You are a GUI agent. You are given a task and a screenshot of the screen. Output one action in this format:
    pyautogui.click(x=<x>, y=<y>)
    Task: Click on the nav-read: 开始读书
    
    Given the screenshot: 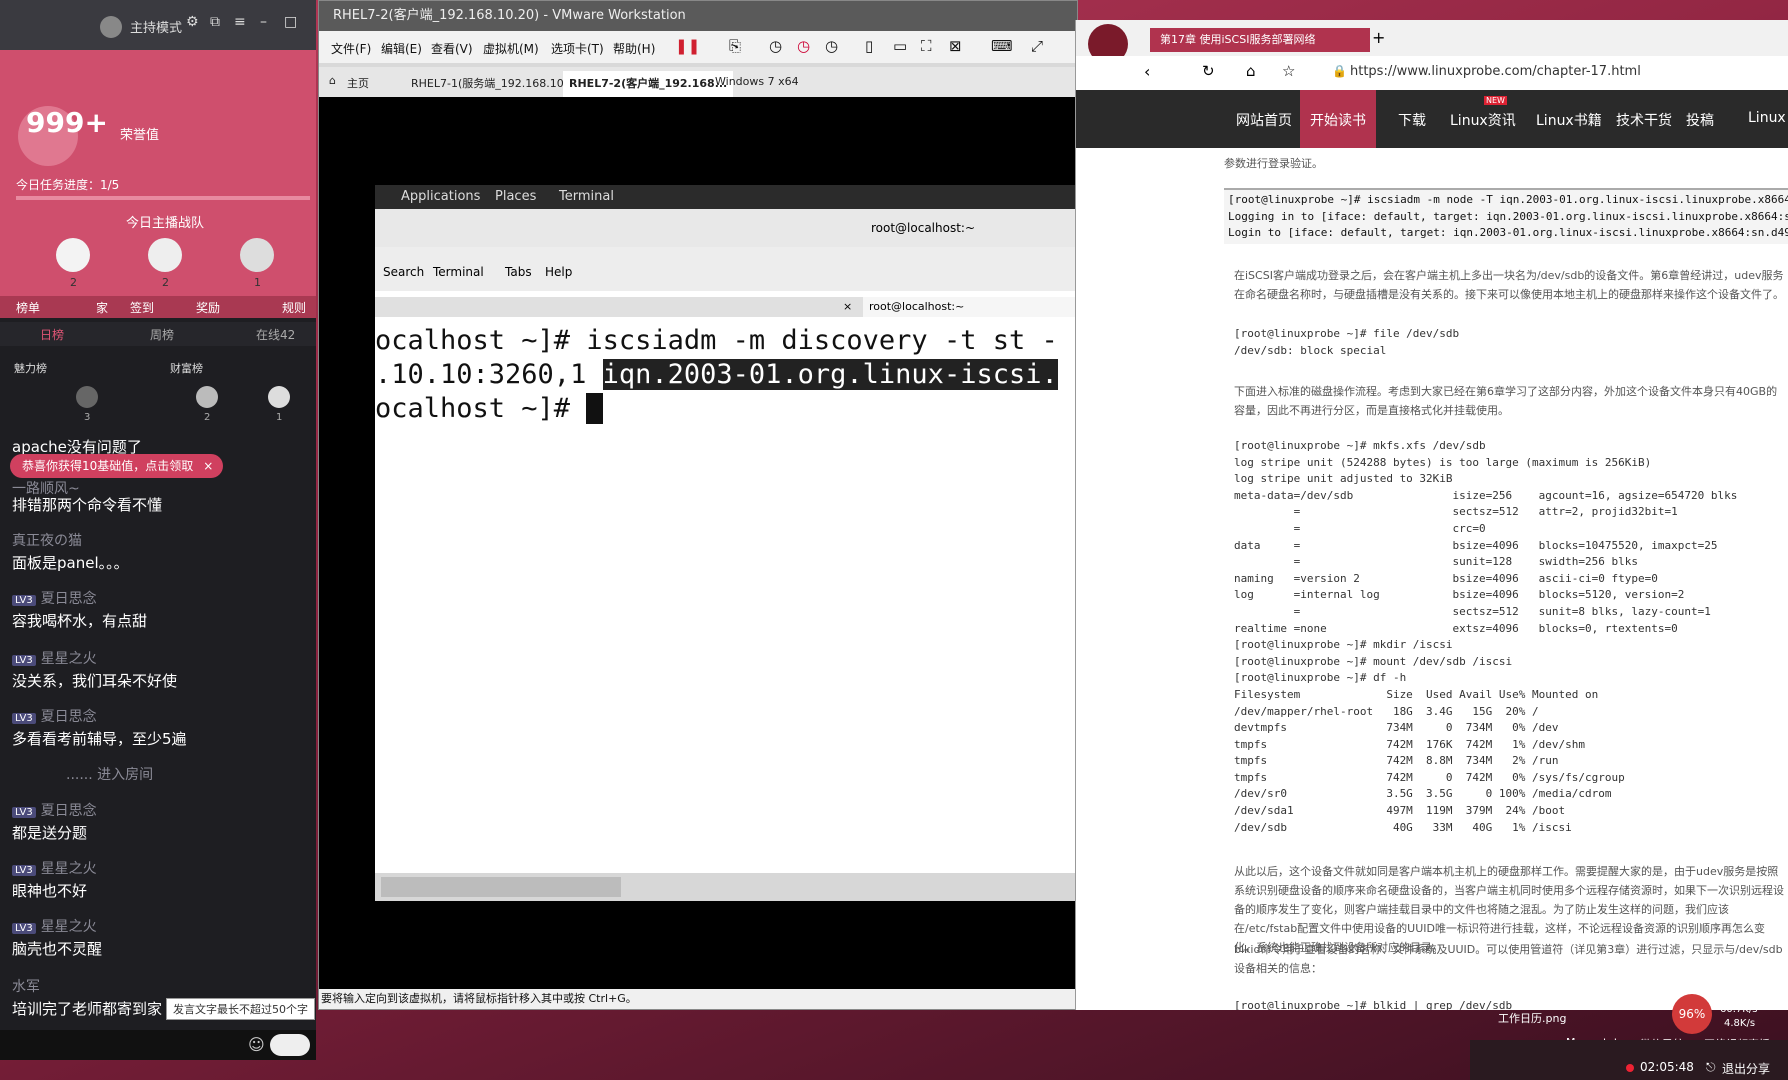 What is the action you would take?
    pyautogui.click(x=1338, y=120)
    